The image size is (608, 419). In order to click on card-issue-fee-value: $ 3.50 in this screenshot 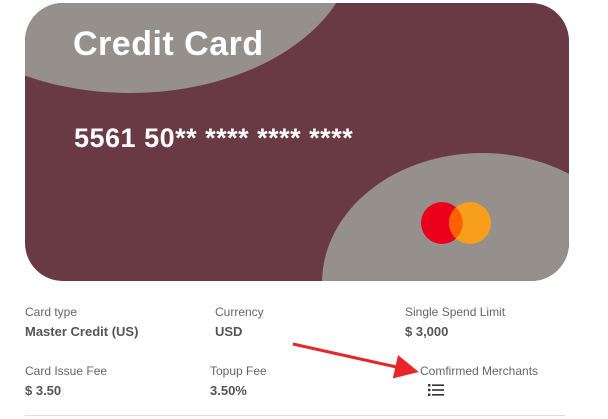, I will do `click(43, 390)`.